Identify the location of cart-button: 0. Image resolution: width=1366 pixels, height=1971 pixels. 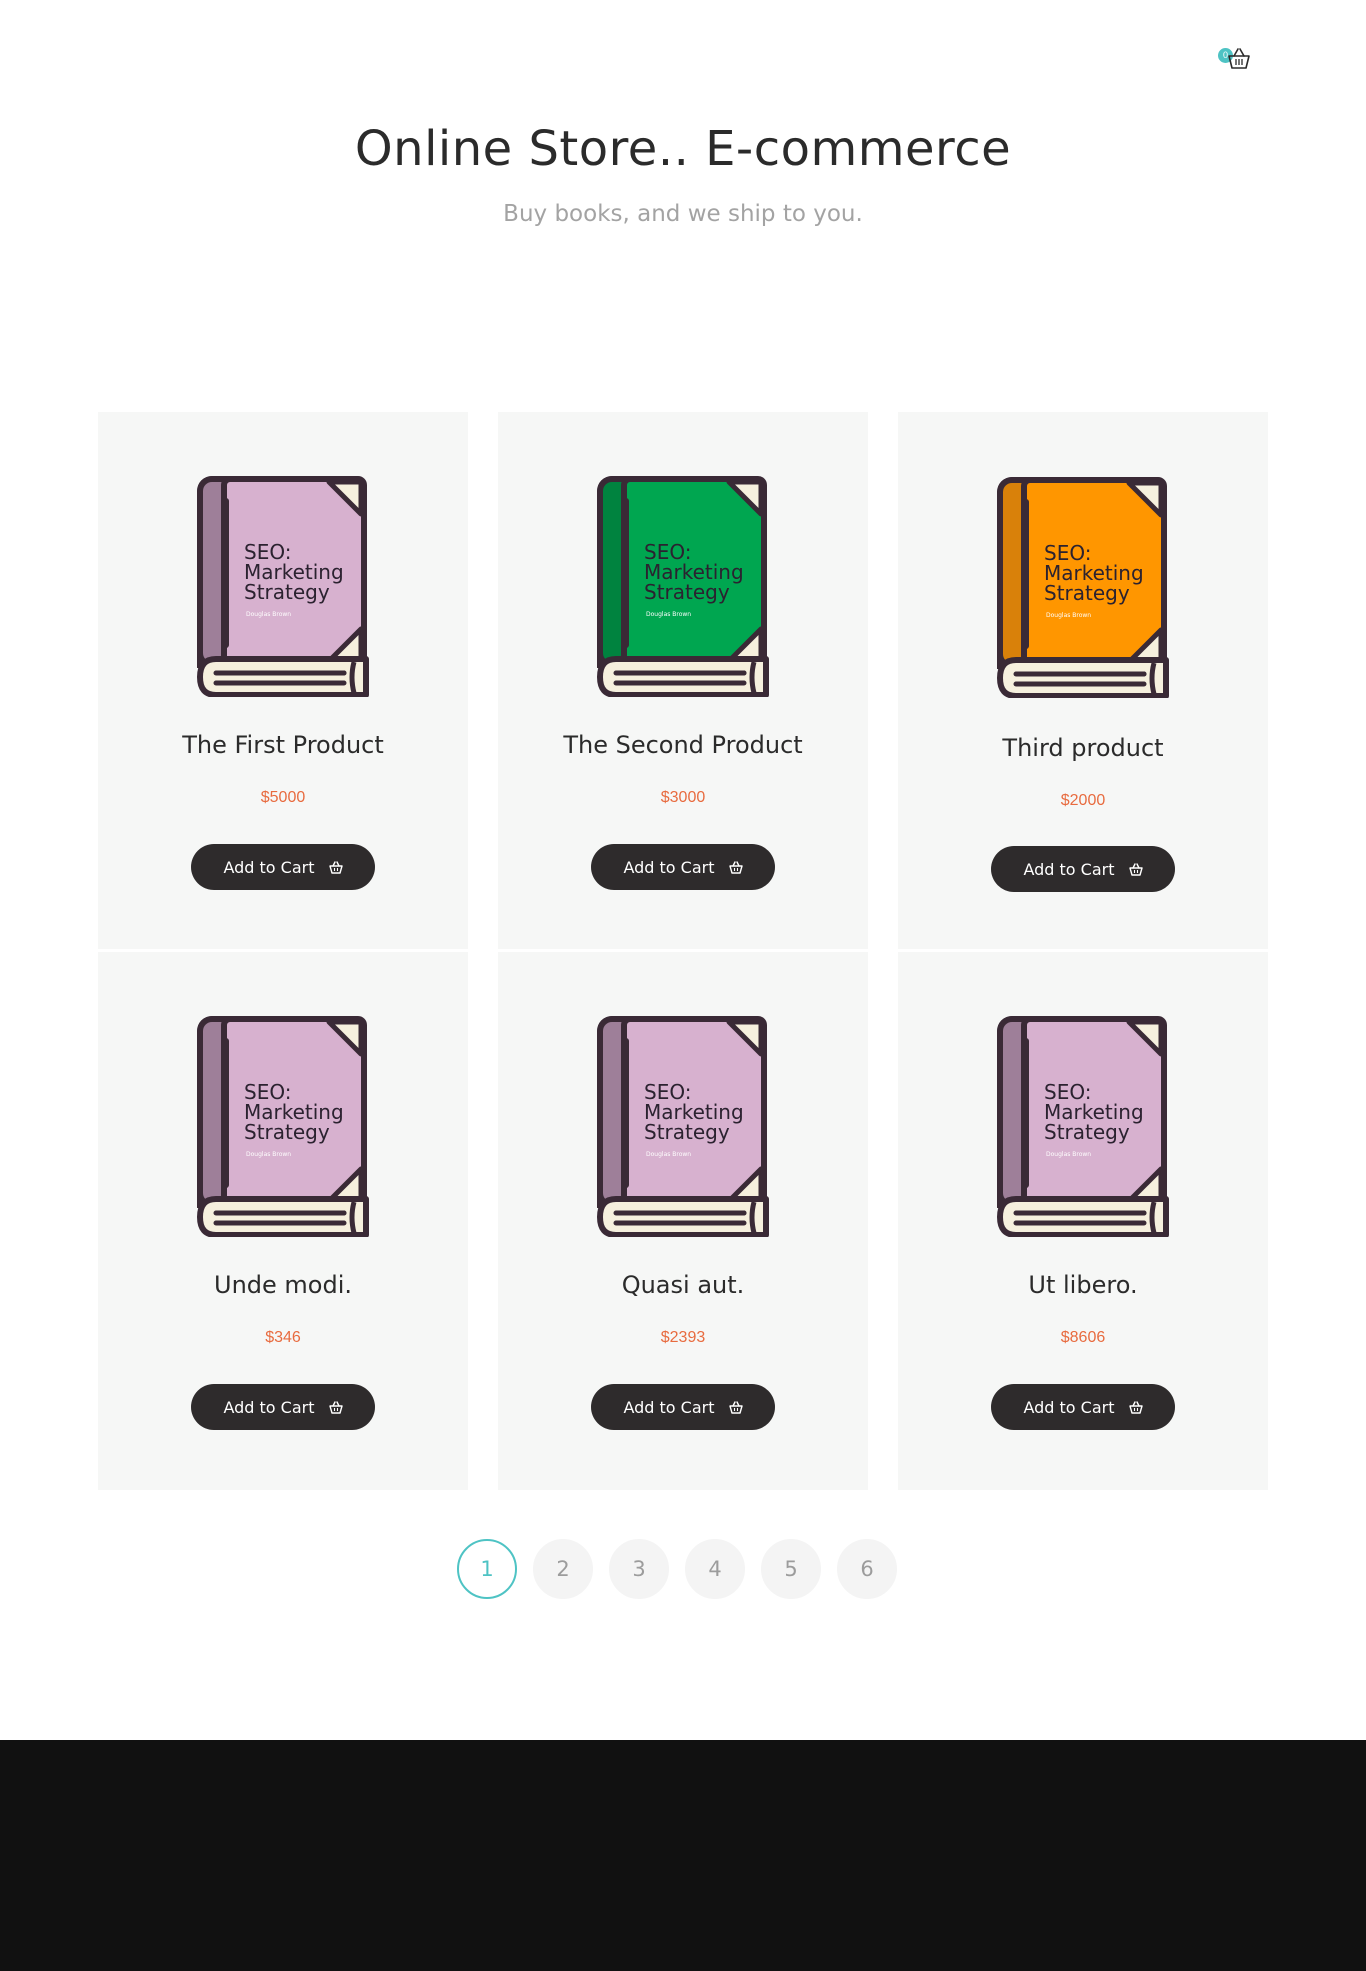
(1236, 59).